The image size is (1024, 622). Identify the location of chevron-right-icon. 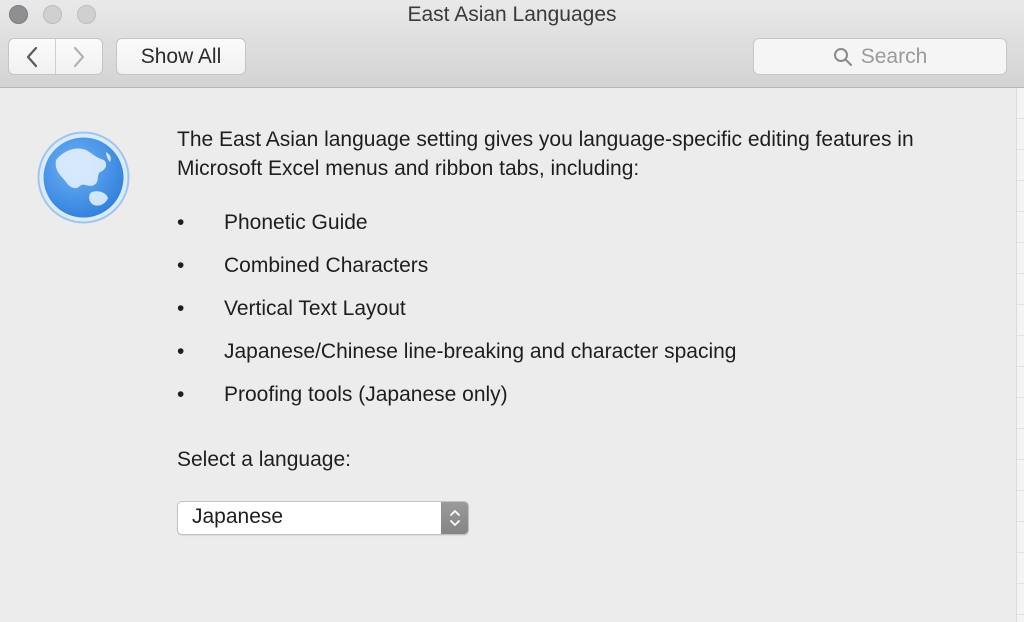
(79, 56).